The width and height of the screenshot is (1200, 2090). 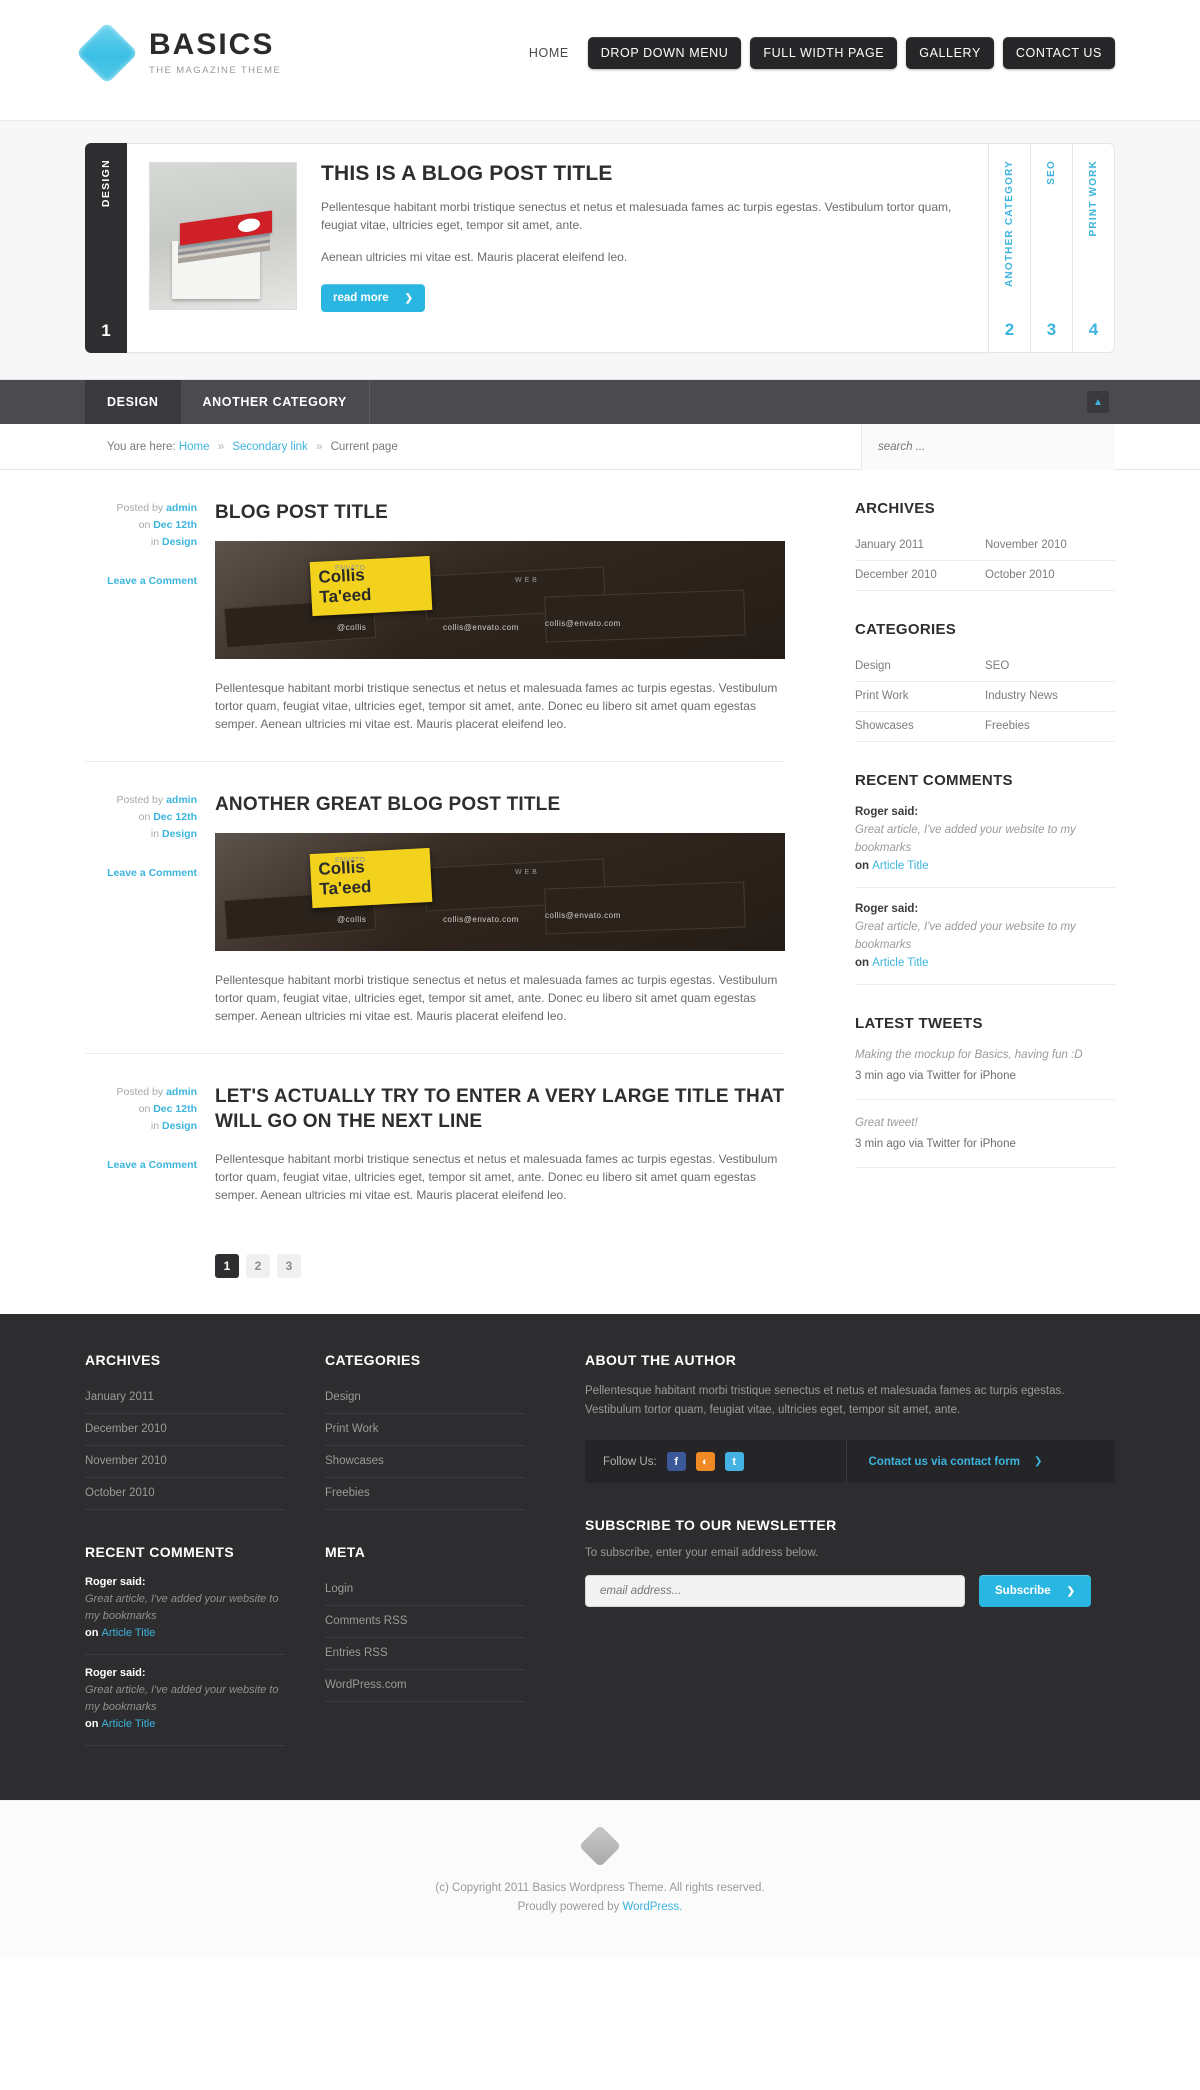 I want to click on slider-thumbnail-image, so click(x=223, y=236).